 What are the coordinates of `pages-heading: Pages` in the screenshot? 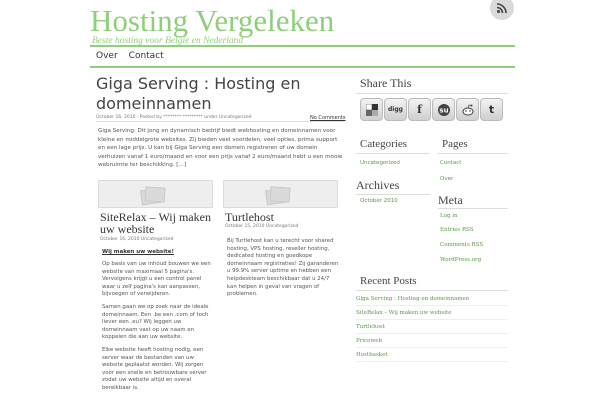 It's located at (455, 144).